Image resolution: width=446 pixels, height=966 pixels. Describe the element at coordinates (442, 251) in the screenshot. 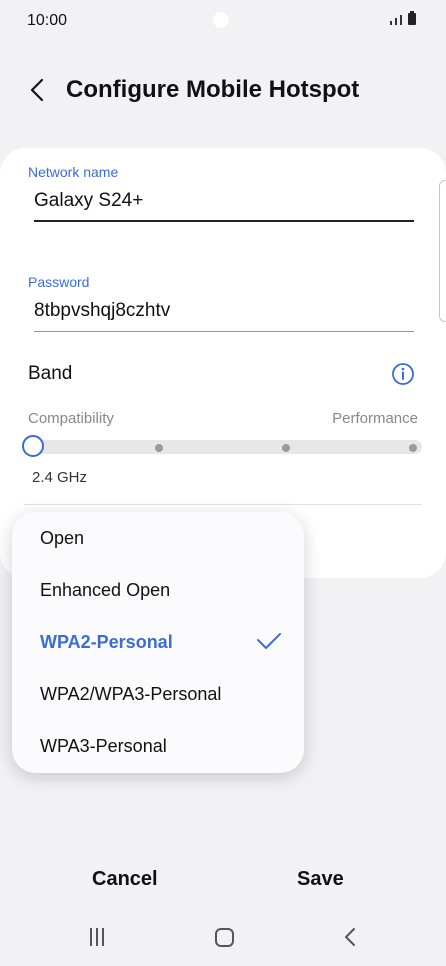

I see `scrollbar` at that location.